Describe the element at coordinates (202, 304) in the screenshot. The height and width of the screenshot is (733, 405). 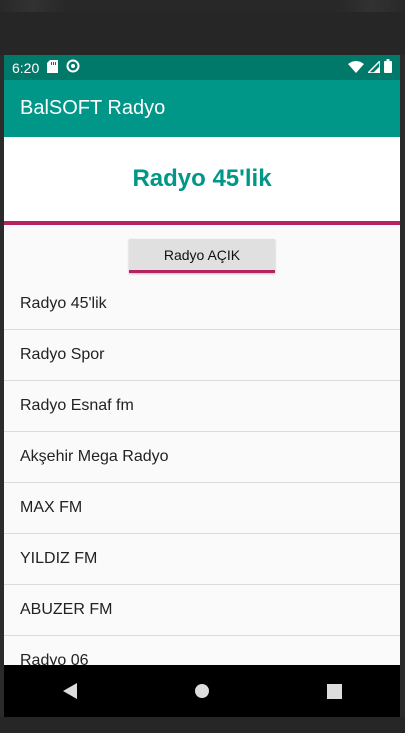
I see `station-list-item: Radyo 45'lik` at that location.